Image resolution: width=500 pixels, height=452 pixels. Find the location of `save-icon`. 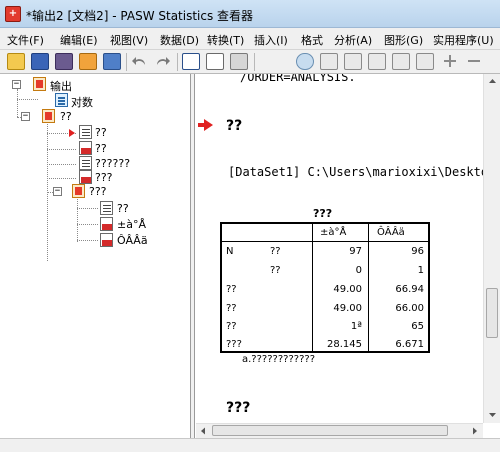

save-icon is located at coordinates (40, 61).